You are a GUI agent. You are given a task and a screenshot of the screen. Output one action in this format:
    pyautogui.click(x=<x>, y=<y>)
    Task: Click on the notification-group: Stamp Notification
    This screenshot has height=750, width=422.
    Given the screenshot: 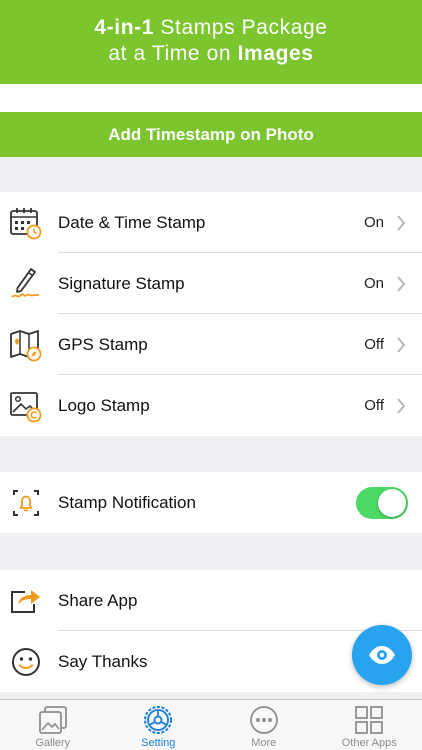 What is the action you would take?
    pyautogui.click(x=211, y=502)
    